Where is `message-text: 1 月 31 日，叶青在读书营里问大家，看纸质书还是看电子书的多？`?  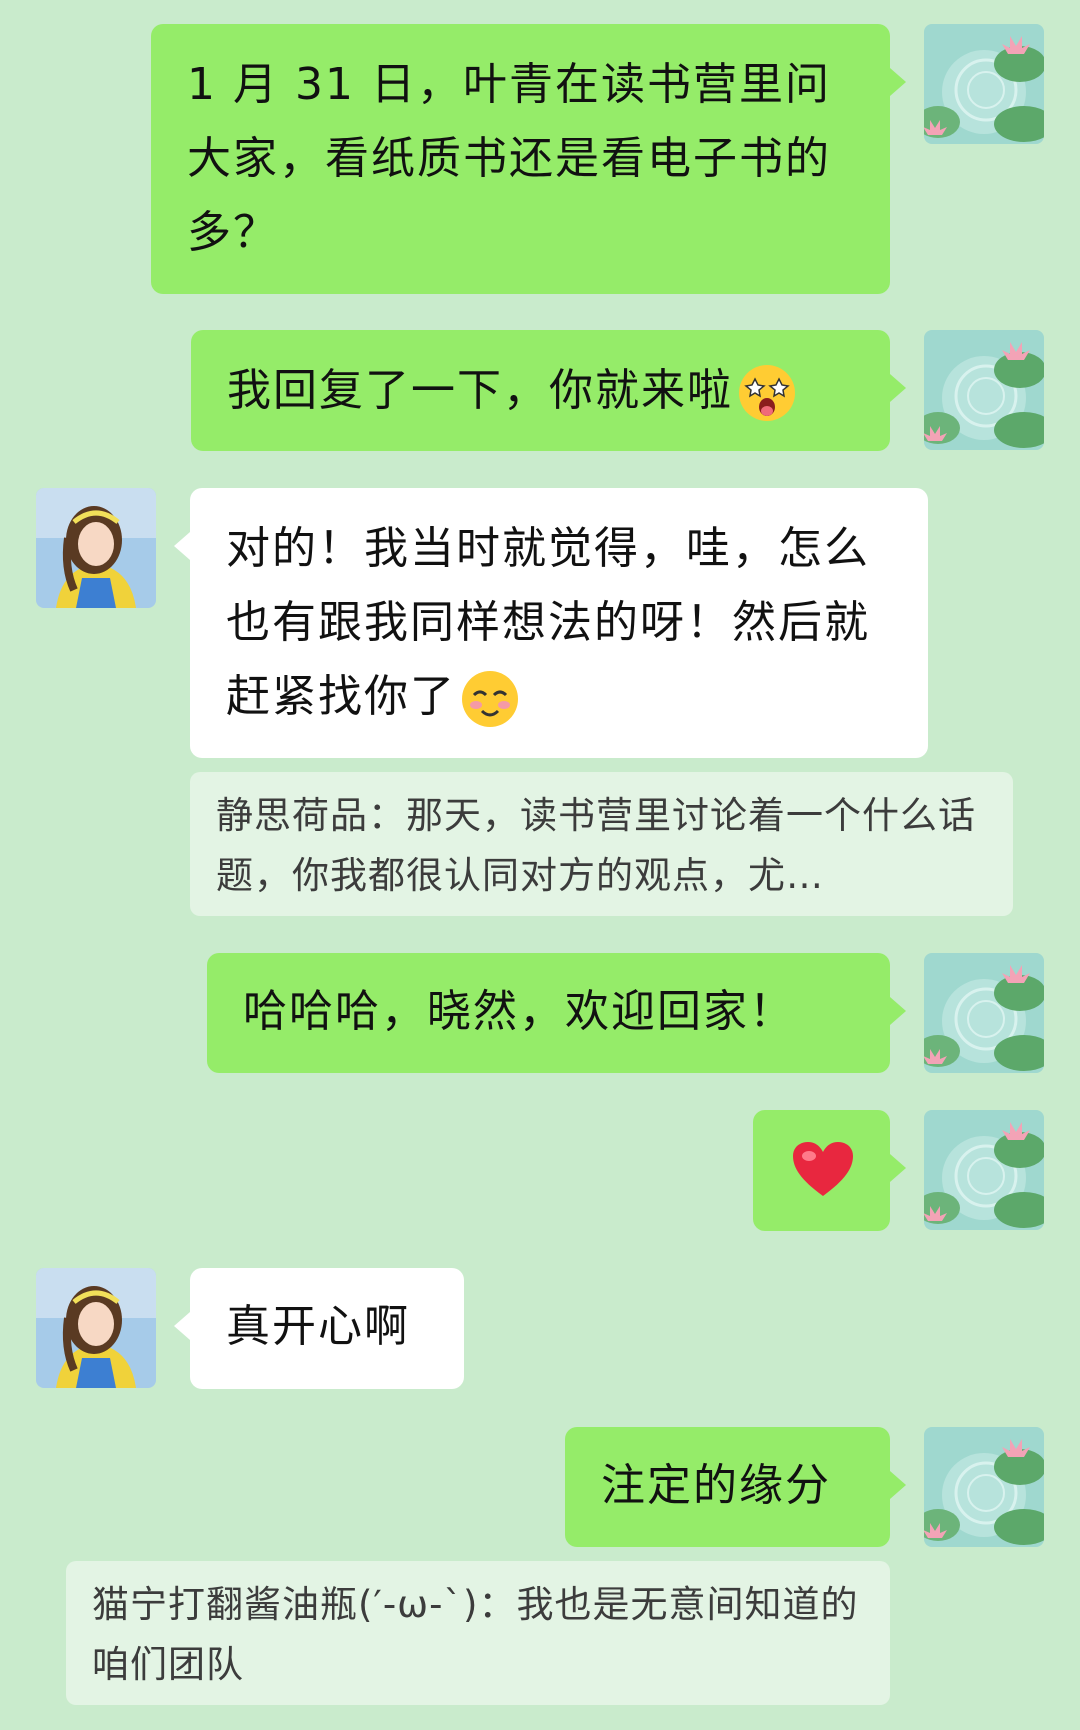
message-text: 1 月 31 日，叶青在读书营里问大家，看纸质书还是看电子书的多？ is located at coordinates (509, 158).